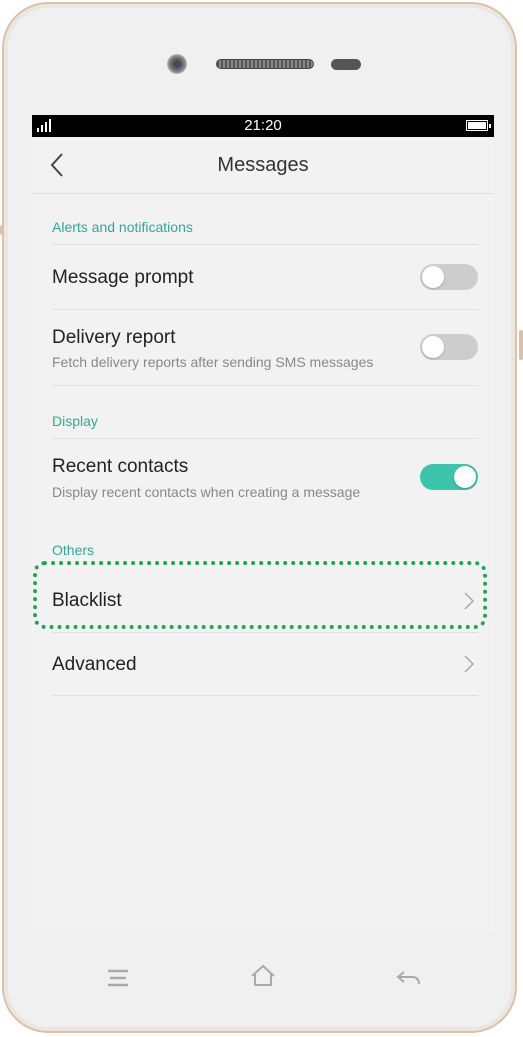 This screenshot has width=523, height=1037. What do you see at coordinates (114, 337) in the screenshot?
I see `delivery-report-label: Delivery report` at bounding box center [114, 337].